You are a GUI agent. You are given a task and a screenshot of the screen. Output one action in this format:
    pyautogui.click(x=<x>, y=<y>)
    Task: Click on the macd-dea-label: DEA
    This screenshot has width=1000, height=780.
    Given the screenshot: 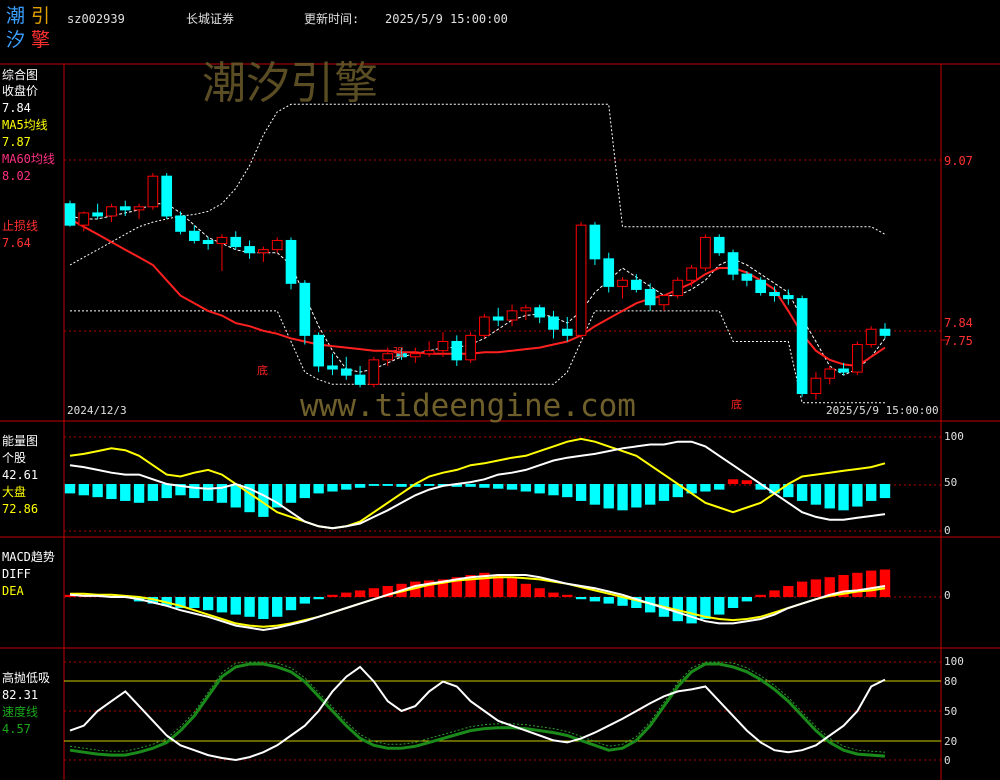 What is the action you would take?
    pyautogui.click(x=13, y=591)
    